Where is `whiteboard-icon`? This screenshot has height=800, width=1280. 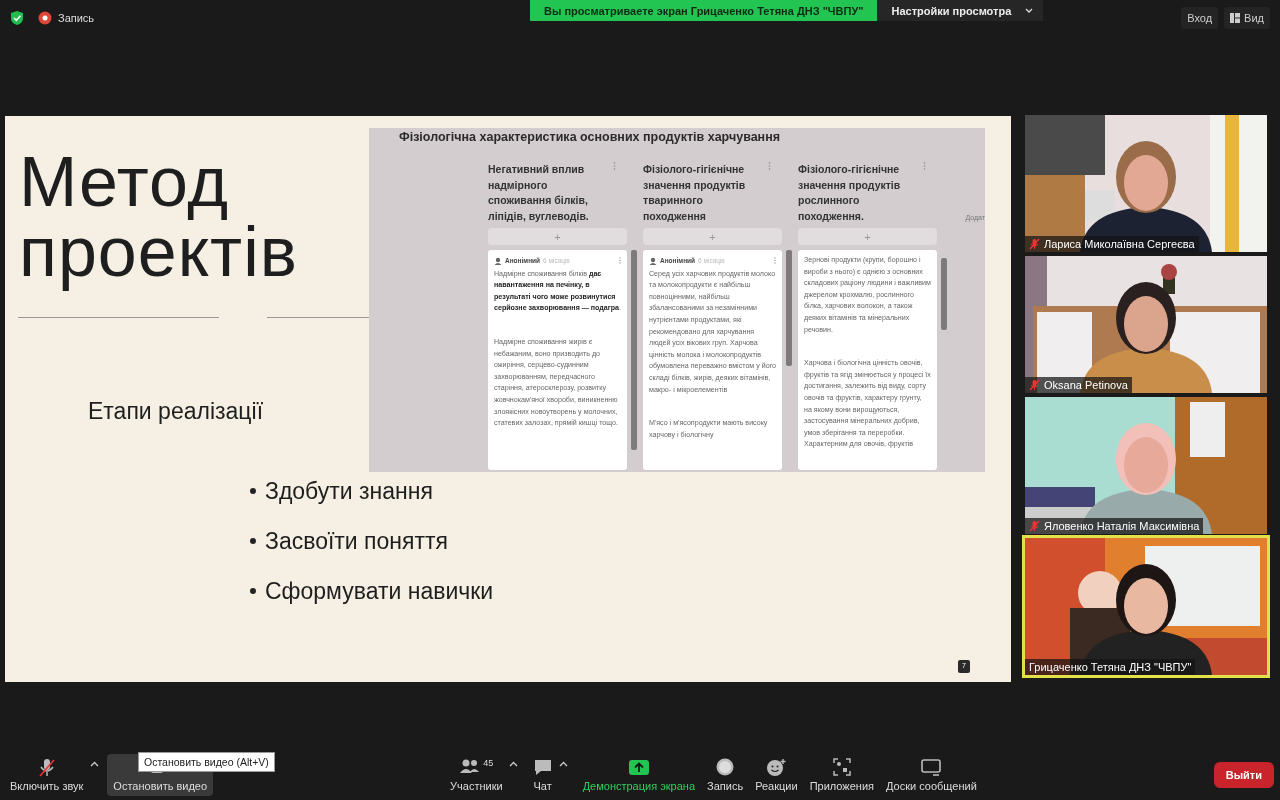 whiteboard-icon is located at coordinates (931, 767).